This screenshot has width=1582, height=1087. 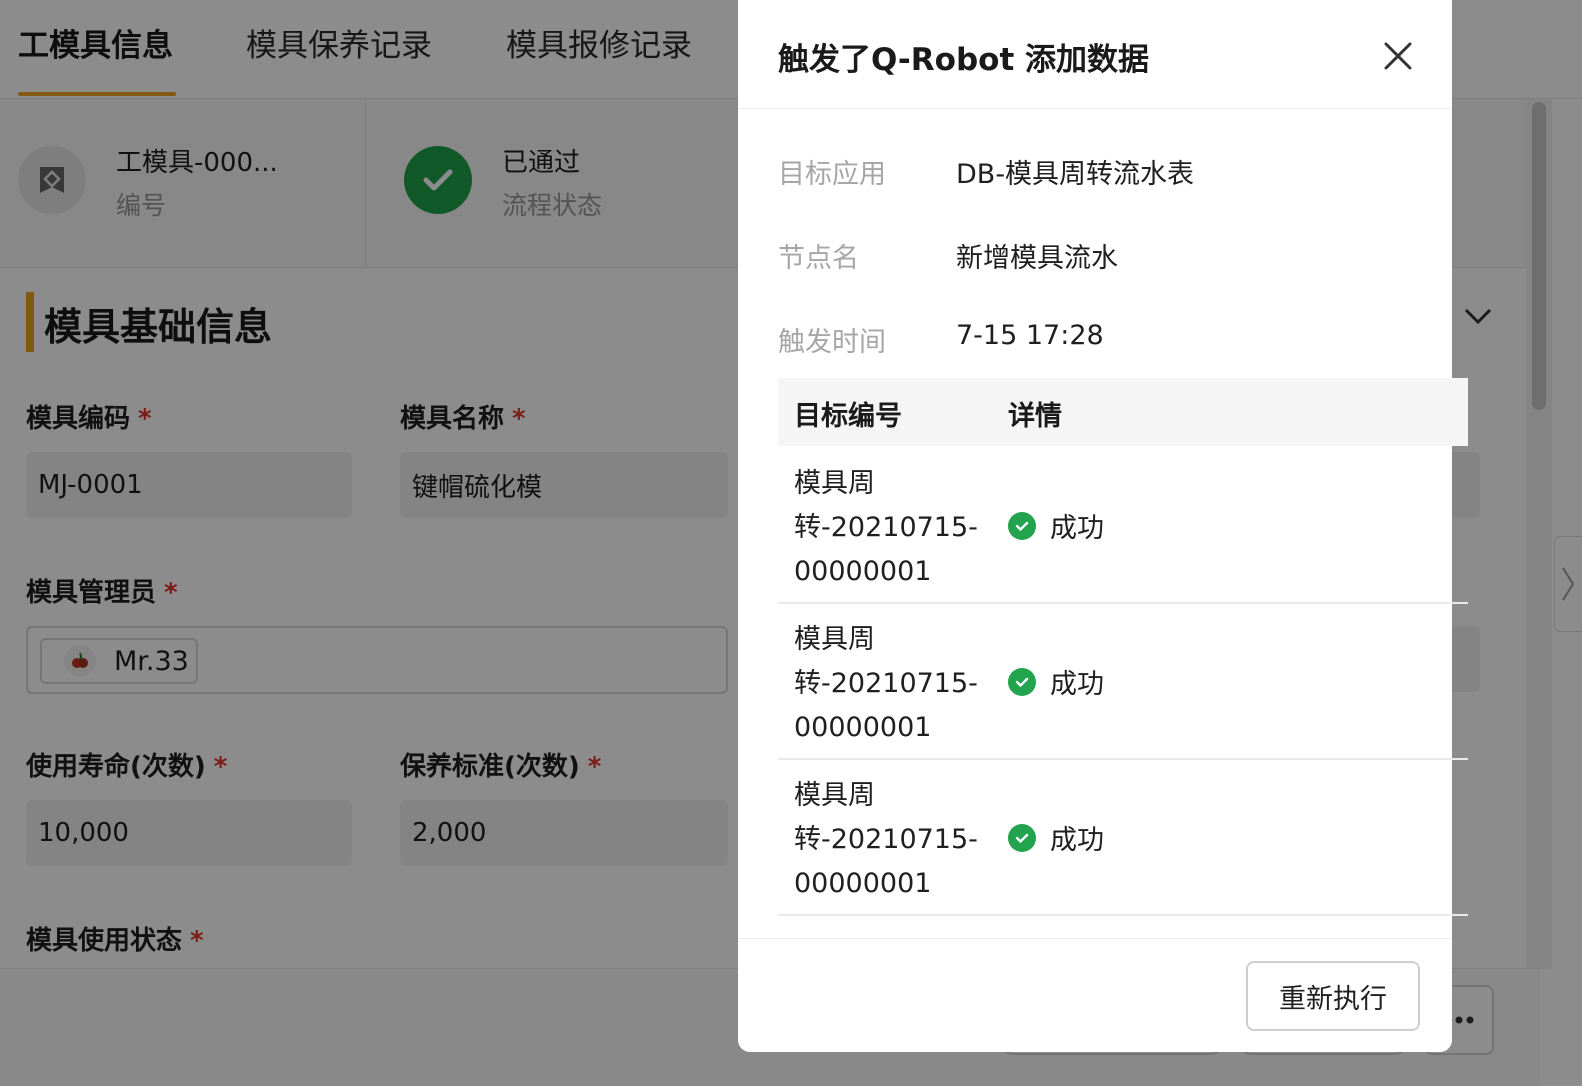 I want to click on column-target-id: 目标编号, so click(x=848, y=416).